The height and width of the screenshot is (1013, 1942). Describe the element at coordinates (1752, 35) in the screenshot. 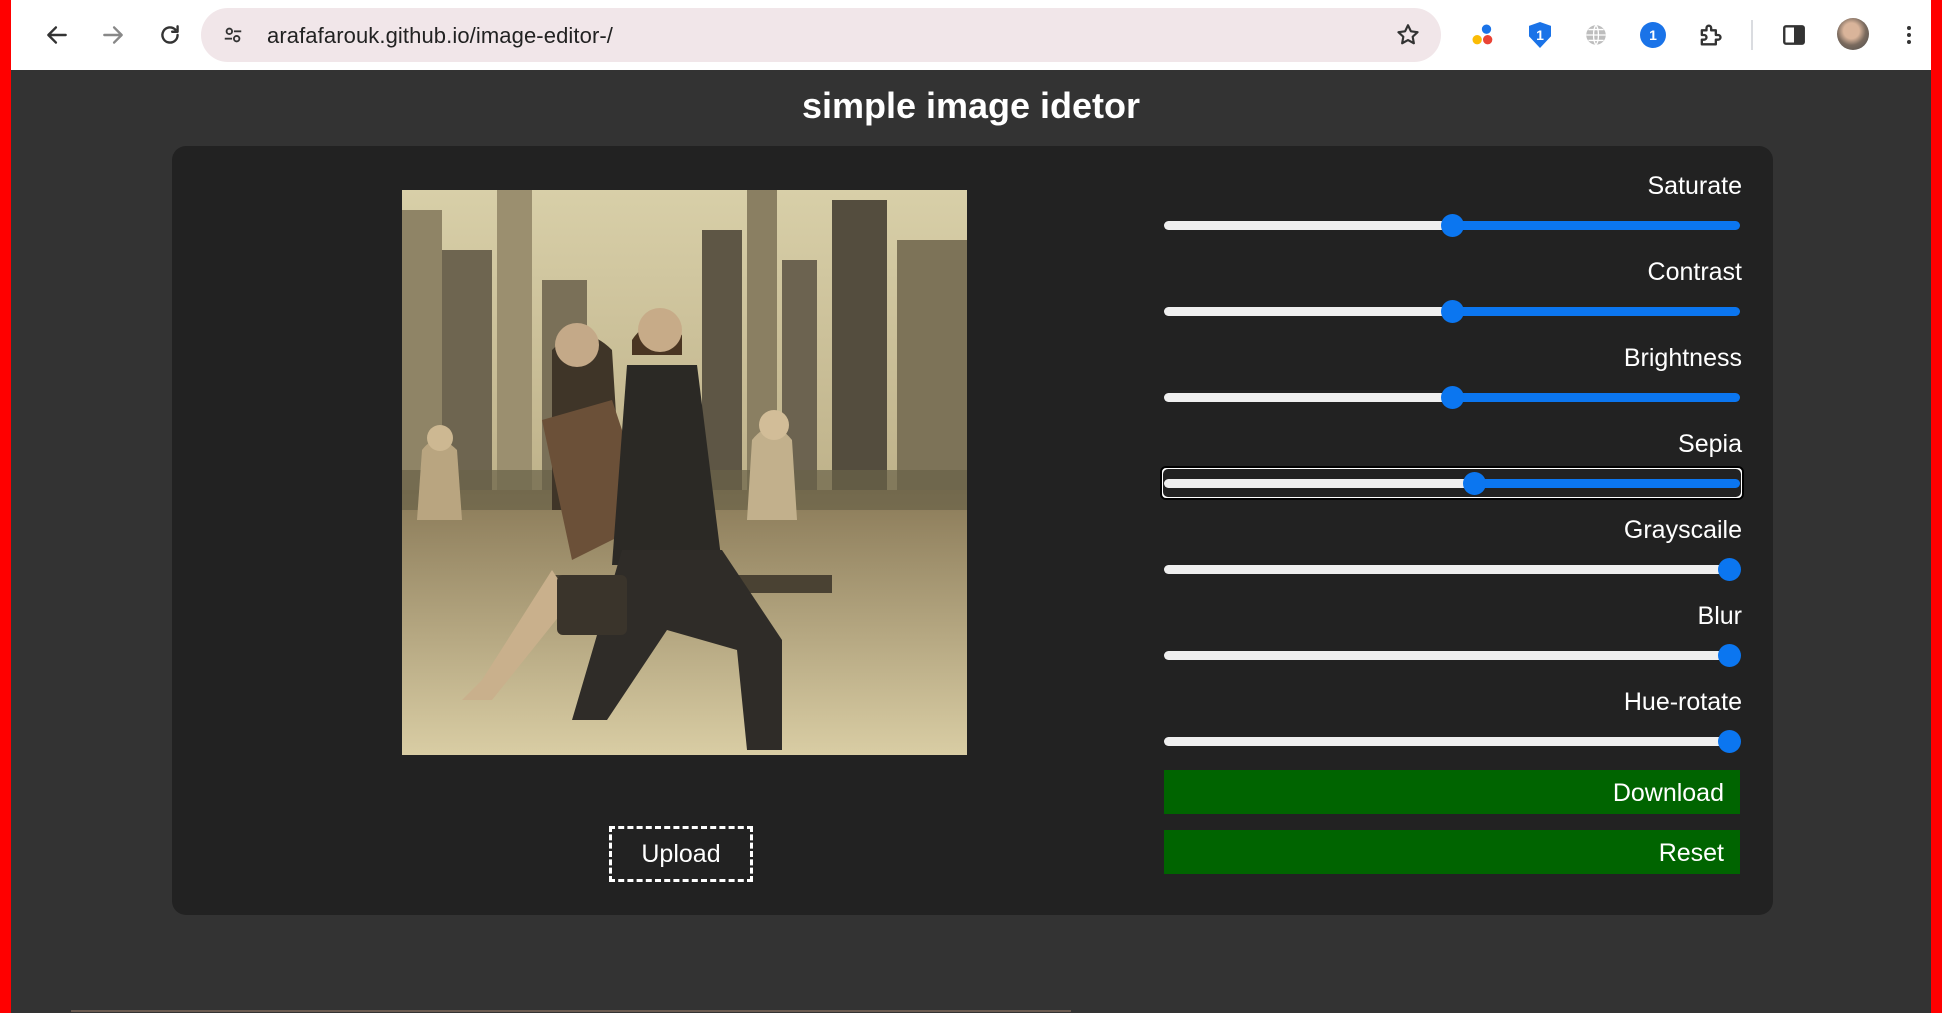

I see `toolbar-divider` at that location.